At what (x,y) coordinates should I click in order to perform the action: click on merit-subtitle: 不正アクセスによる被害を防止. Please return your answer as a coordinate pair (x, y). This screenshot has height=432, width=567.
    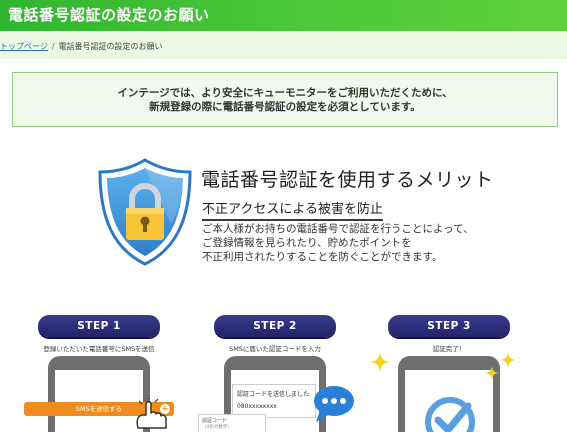
    Looking at the image, I should click on (292, 209).